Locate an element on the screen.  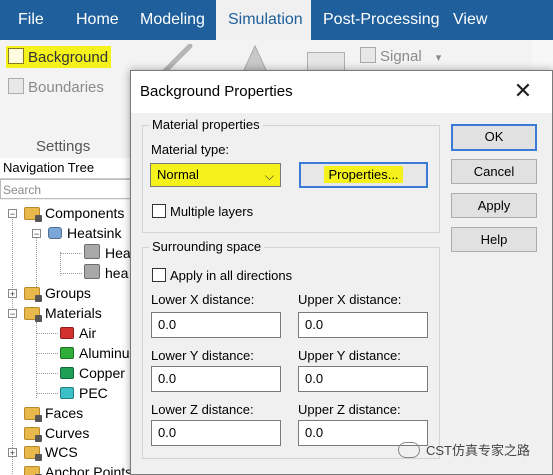
background-button: Background is located at coordinates (59, 57).